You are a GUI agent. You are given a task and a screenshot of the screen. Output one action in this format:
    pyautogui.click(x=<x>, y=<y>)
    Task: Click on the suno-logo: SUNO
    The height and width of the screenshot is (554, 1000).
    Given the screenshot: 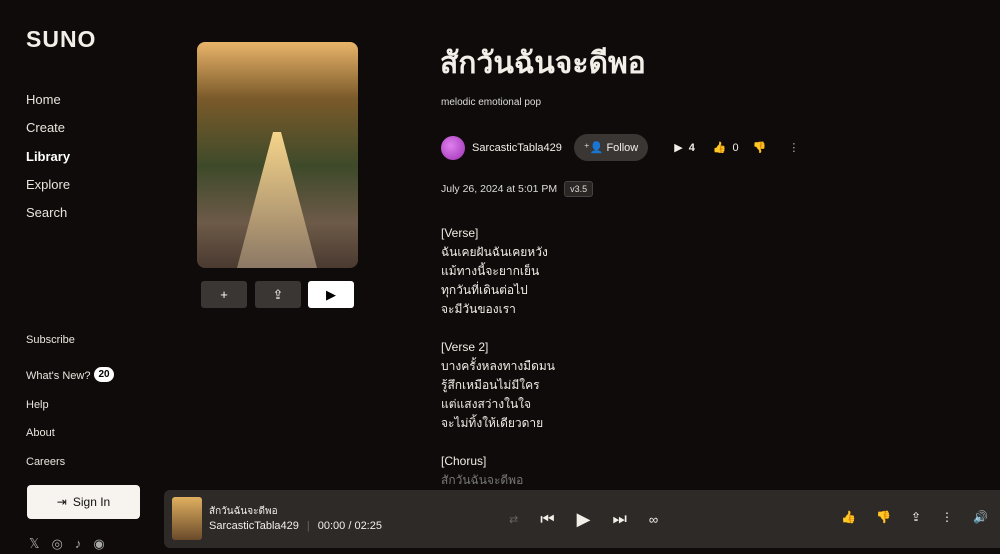 What is the action you would take?
    pyautogui.click(x=61, y=39)
    